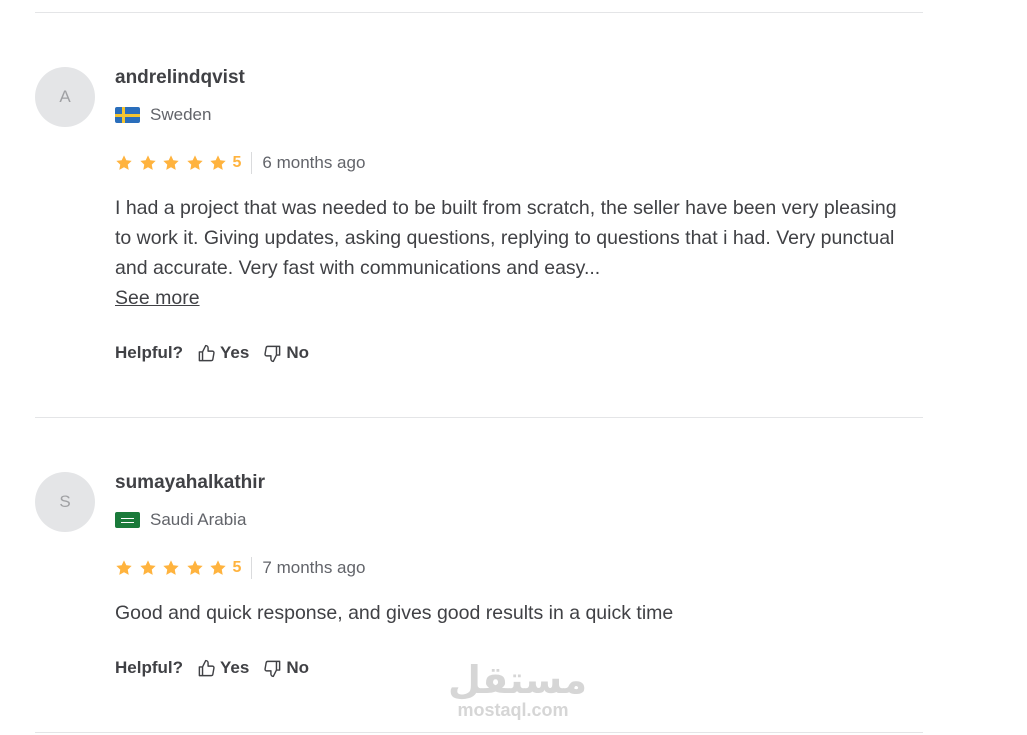  I want to click on avatar: S, so click(65, 502).